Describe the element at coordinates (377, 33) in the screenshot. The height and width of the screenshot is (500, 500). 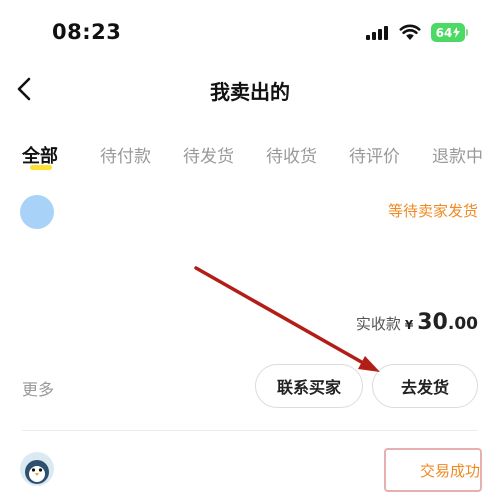
I see `cellular-signal-icon` at that location.